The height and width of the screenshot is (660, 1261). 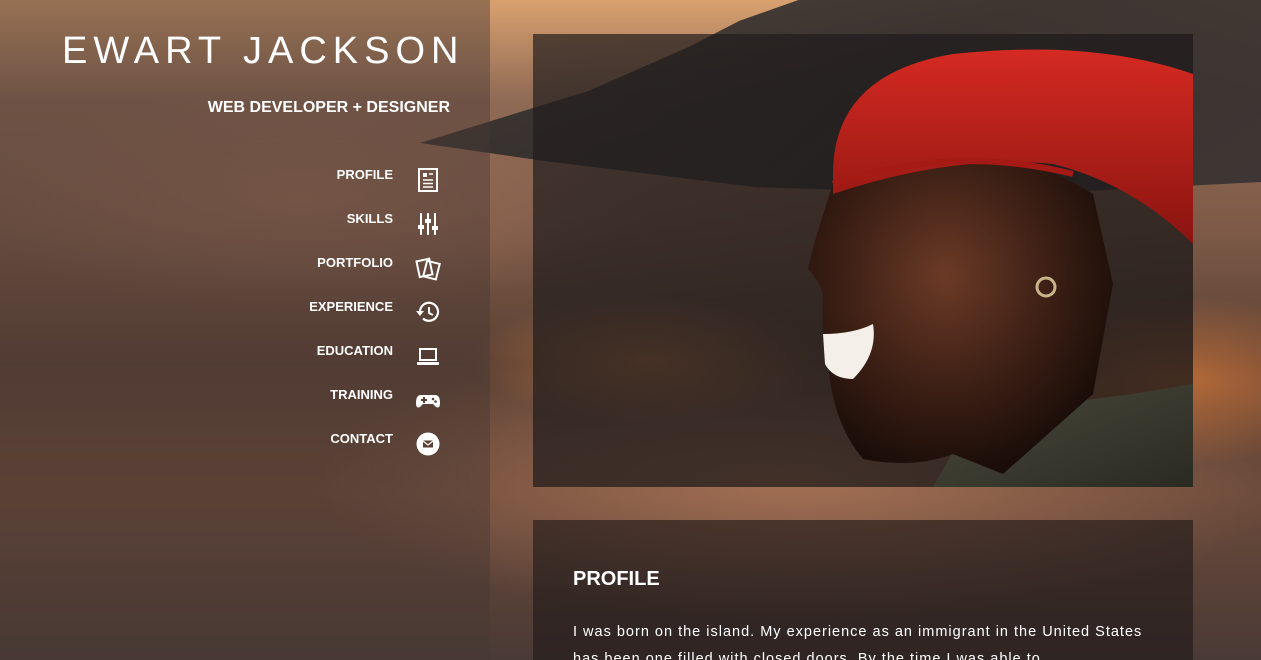 I want to click on gamepad-icon, so click(x=428, y=401).